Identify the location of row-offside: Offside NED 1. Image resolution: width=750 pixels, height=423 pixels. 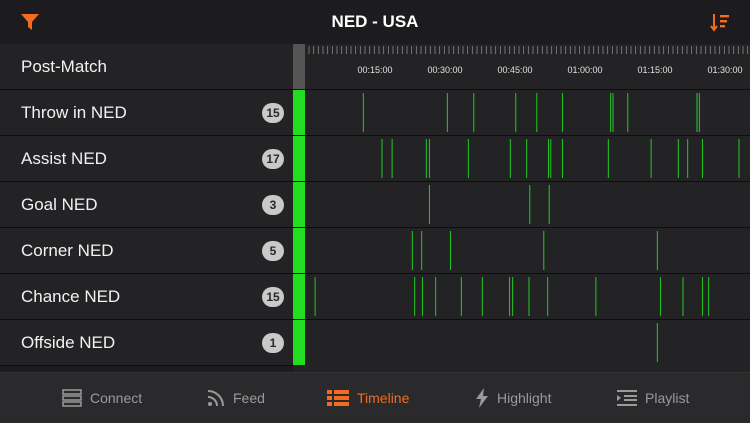
(146, 343).